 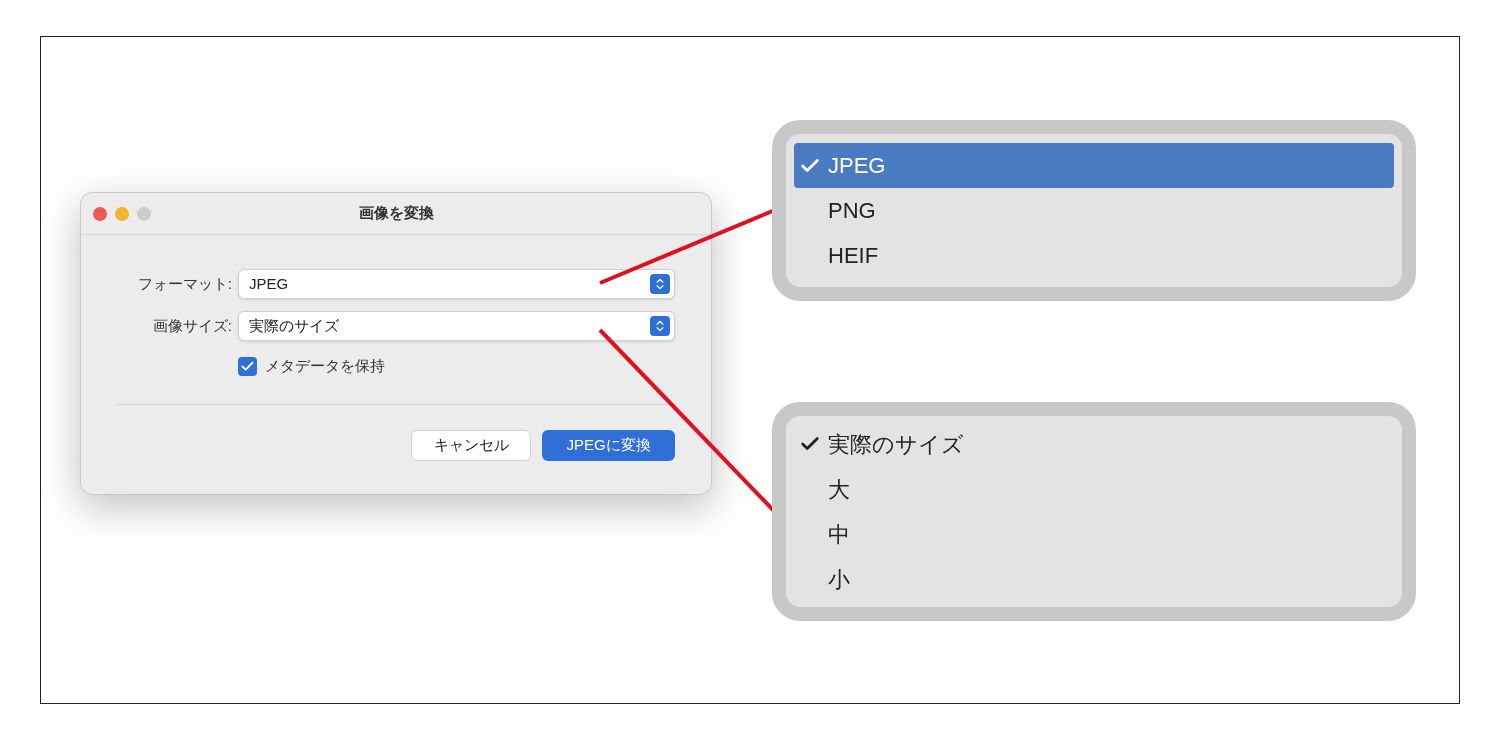 What do you see at coordinates (1094, 579) in the screenshot?
I see `menu-item: 小` at bounding box center [1094, 579].